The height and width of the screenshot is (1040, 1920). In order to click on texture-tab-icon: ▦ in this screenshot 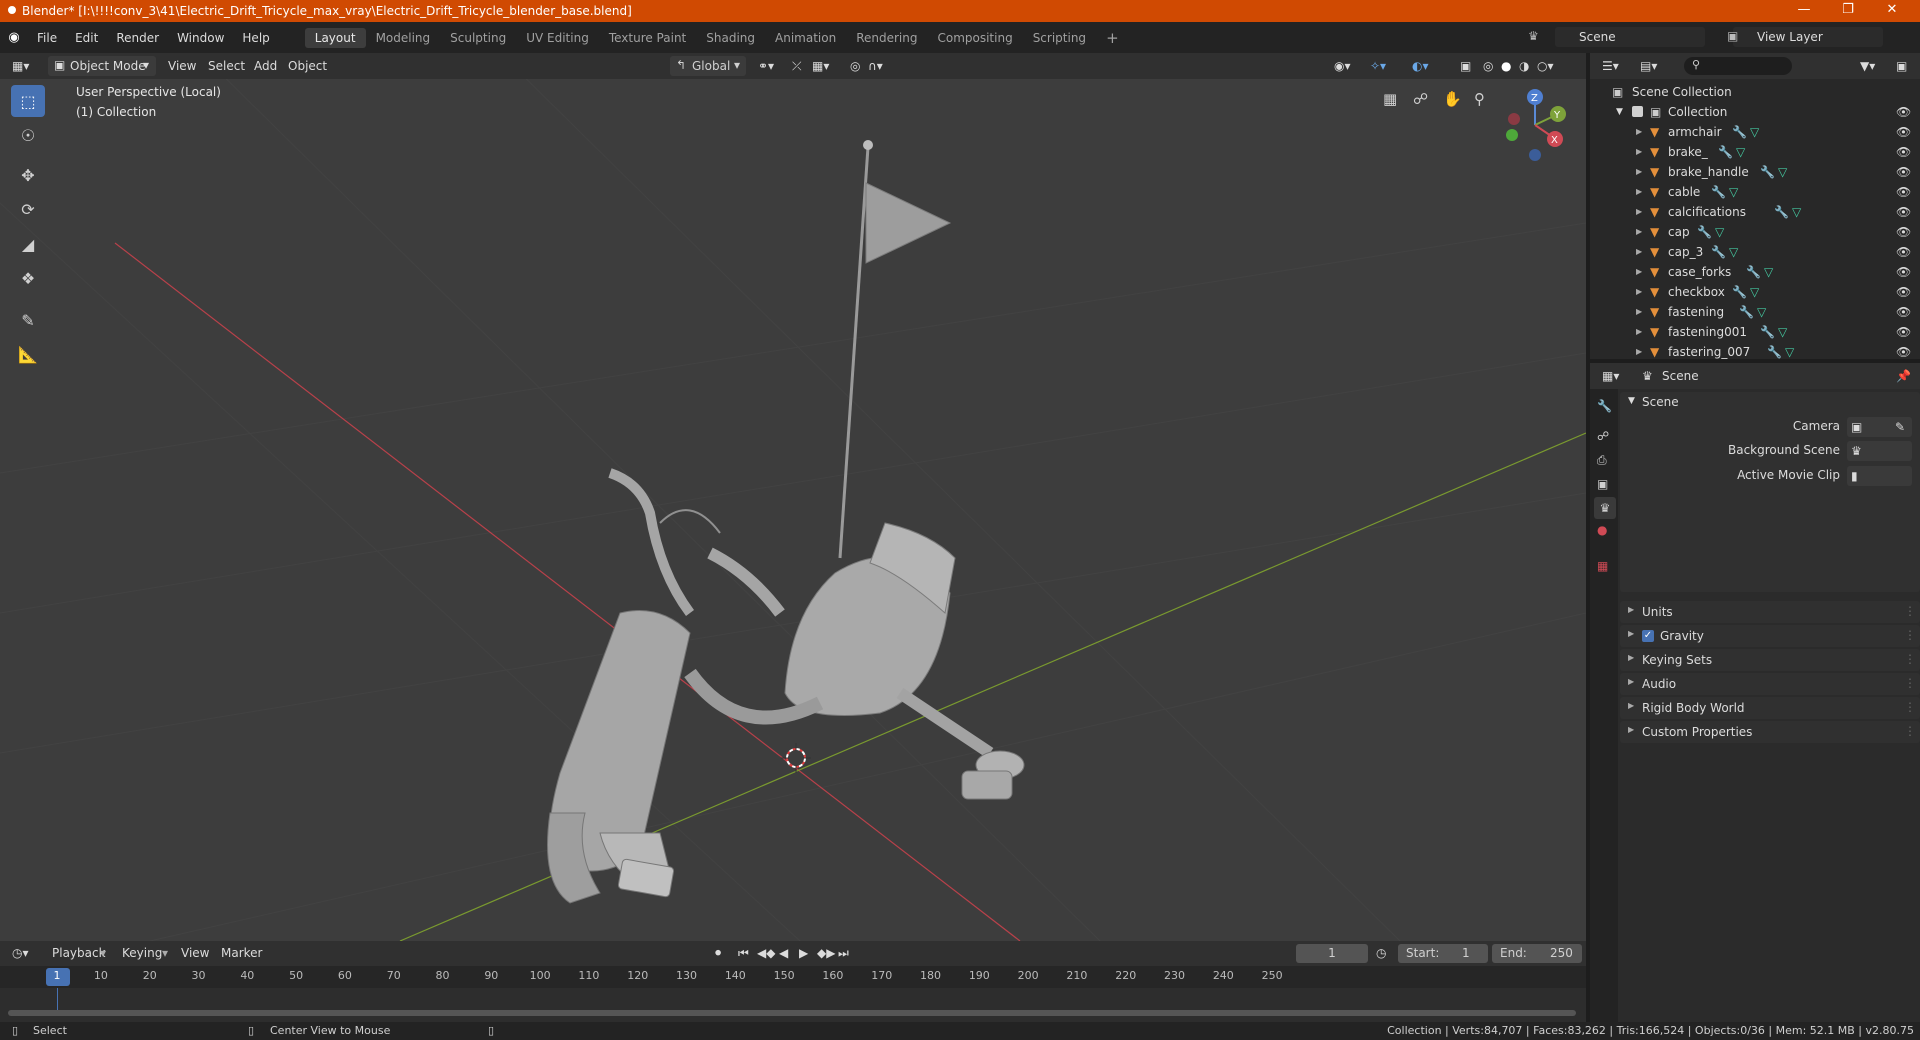, I will do `click(1602, 566)`.